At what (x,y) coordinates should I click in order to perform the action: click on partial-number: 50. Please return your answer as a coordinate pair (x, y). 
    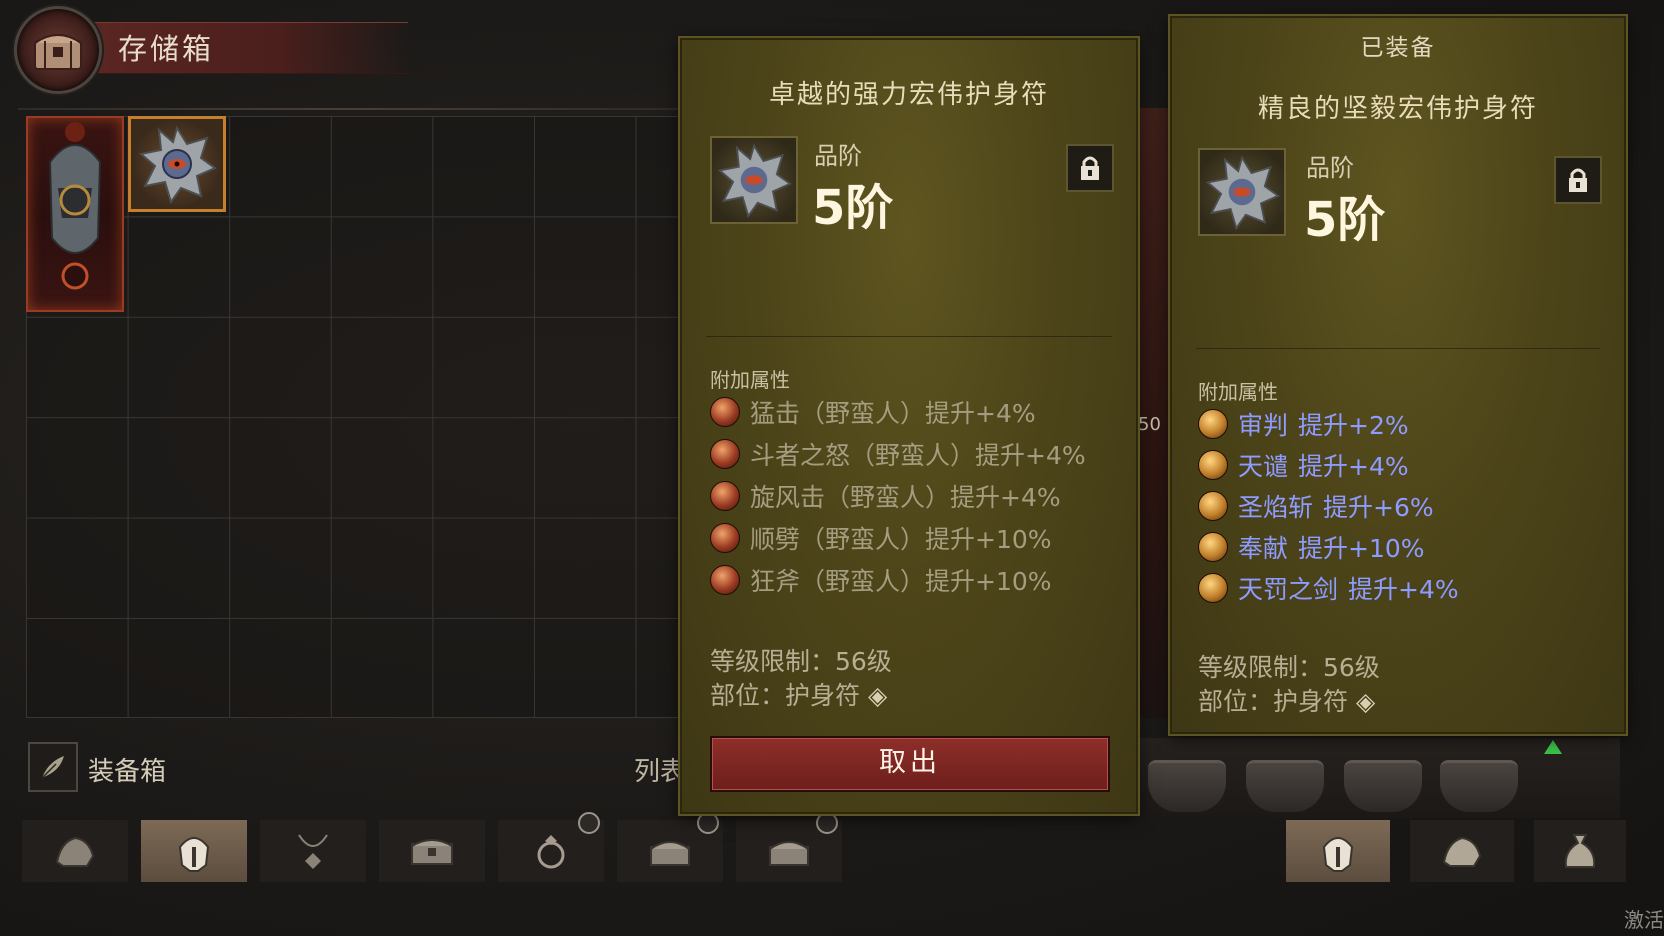
    Looking at the image, I should click on (1149, 424).